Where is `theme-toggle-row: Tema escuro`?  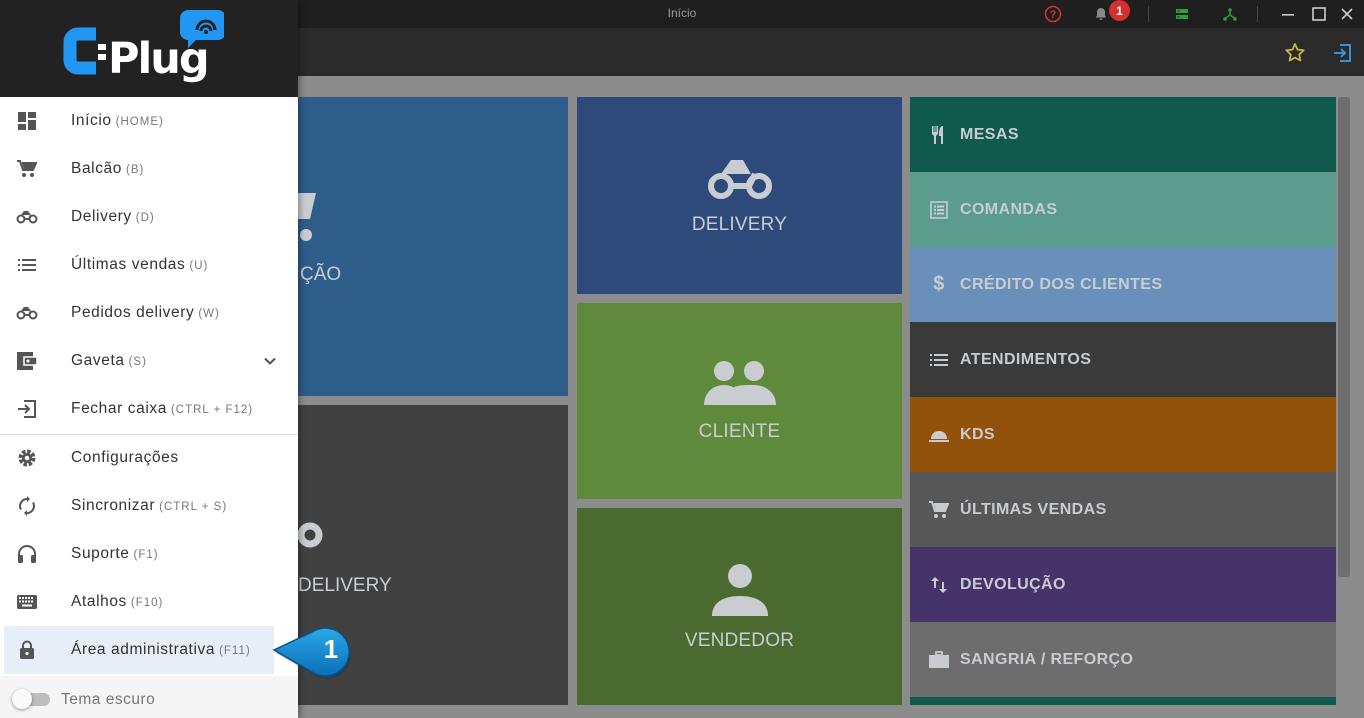 theme-toggle-row: Tema escuro is located at coordinates (149, 697).